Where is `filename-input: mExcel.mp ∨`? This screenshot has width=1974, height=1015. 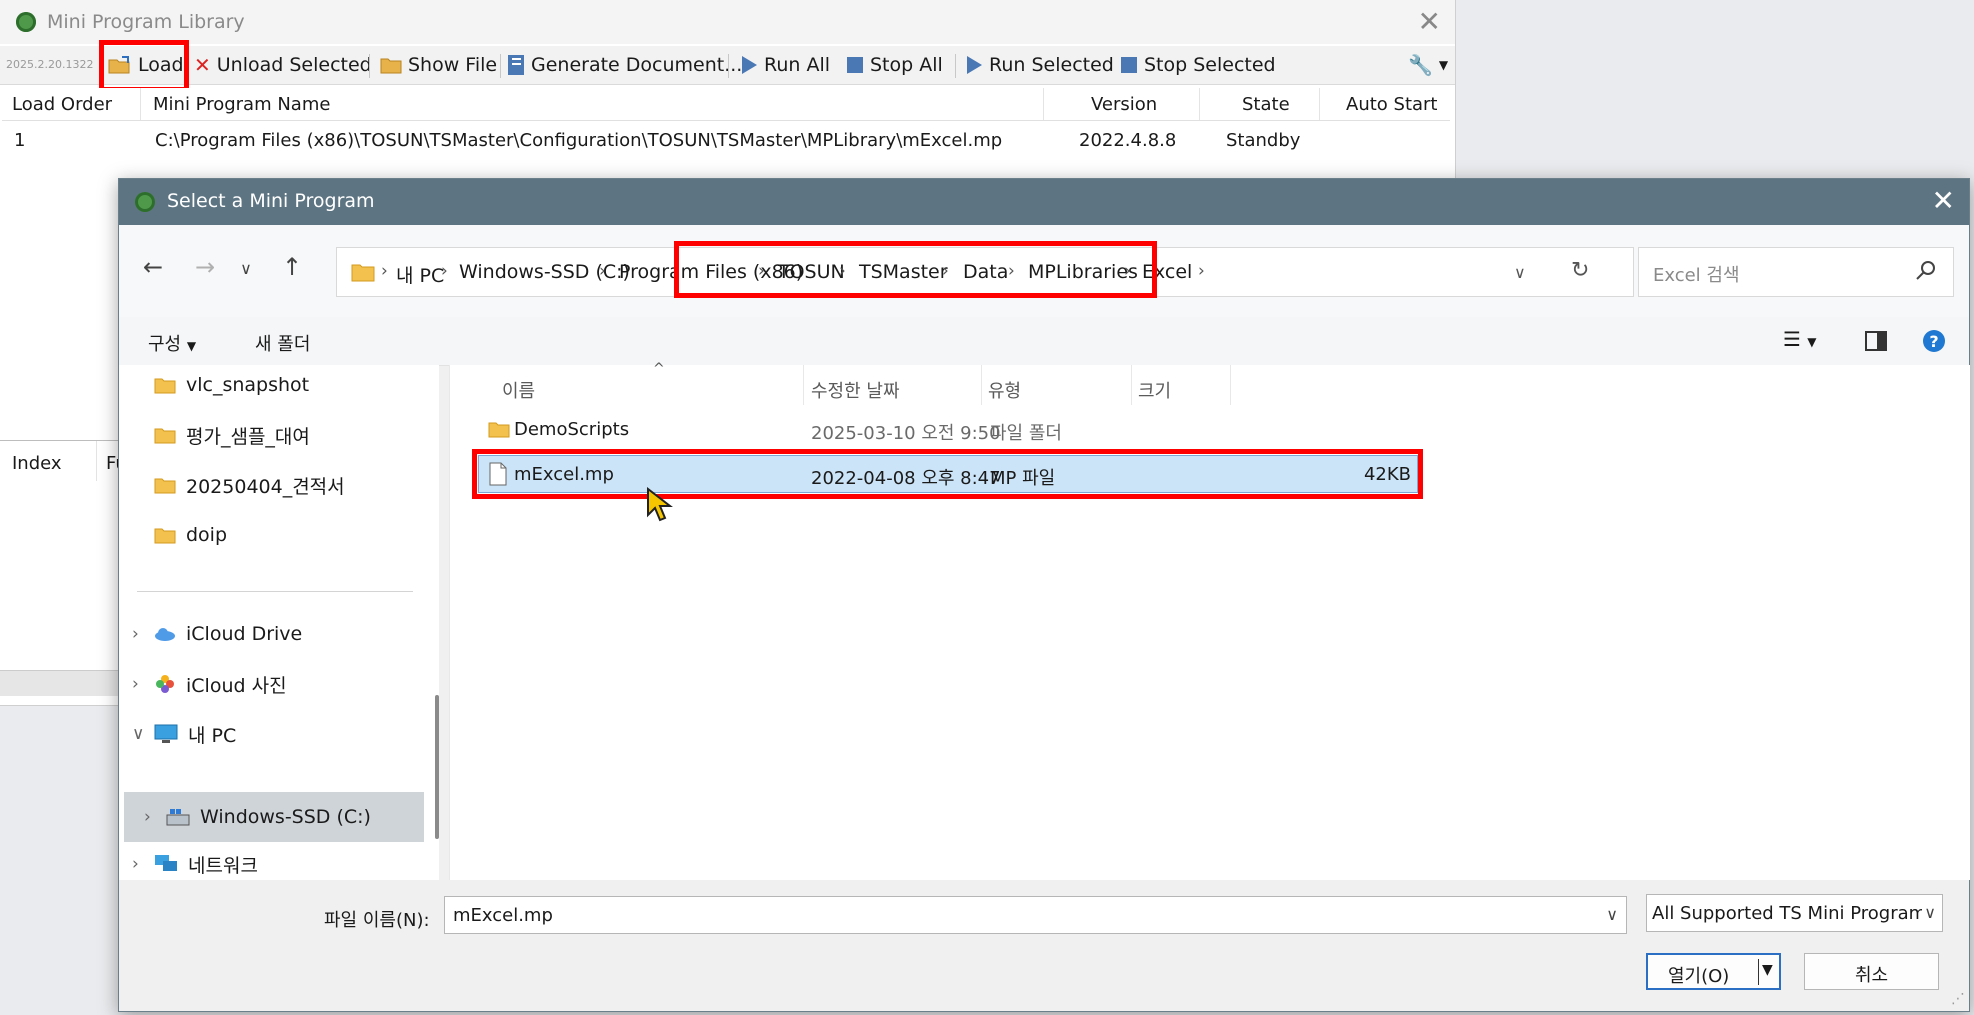
filename-input: mExcel.mp ∨ is located at coordinates (1035, 915).